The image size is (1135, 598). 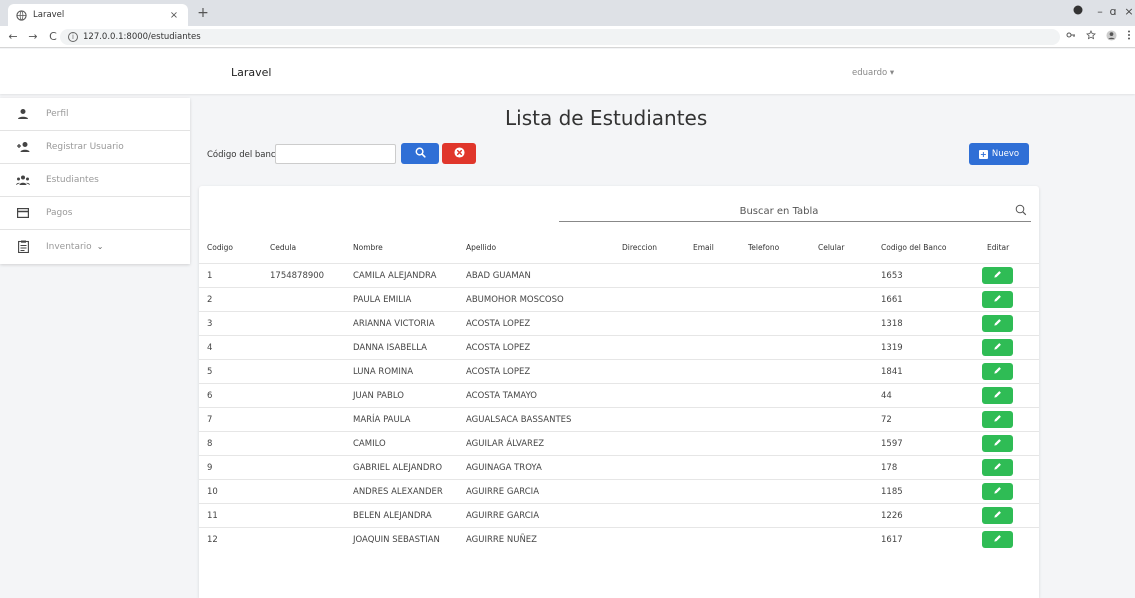 What do you see at coordinates (892, 540) in the screenshot?
I see `cell-codigo-banco: 1617` at bounding box center [892, 540].